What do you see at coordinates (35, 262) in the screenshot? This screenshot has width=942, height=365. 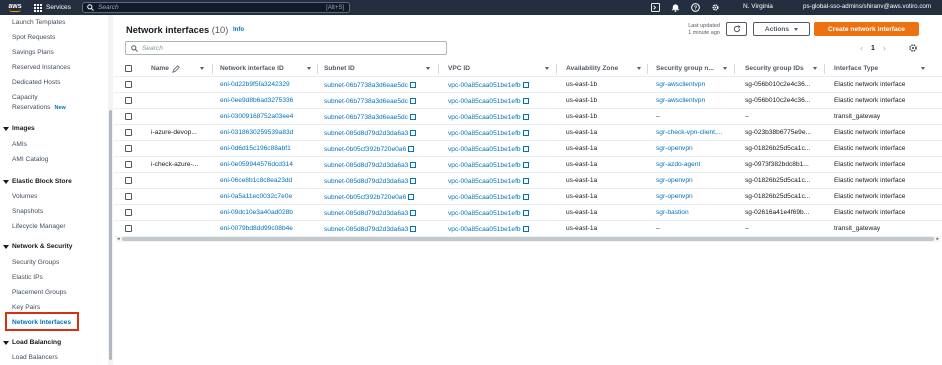 I see `sidebar-item-security-groups: Security Groups` at bounding box center [35, 262].